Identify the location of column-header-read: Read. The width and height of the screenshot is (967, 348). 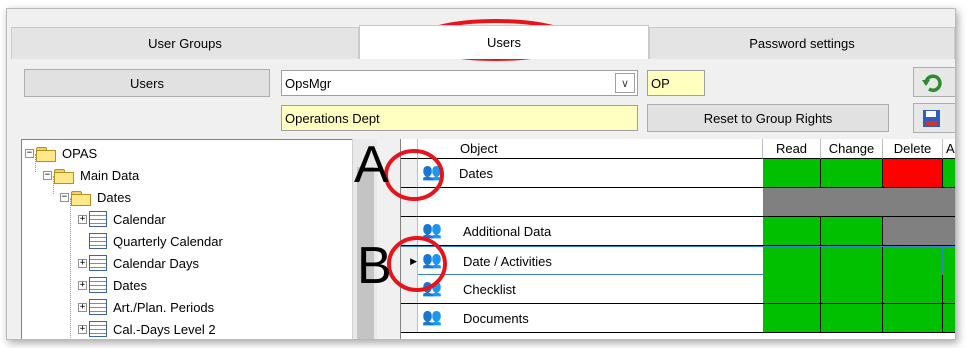
(792, 149).